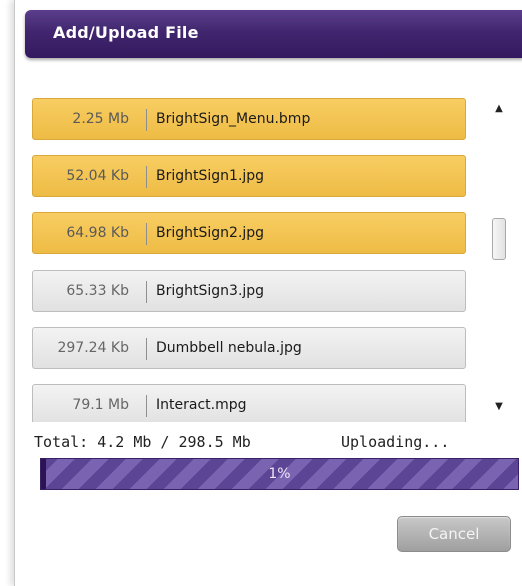 The image size is (522, 586). I want to click on scroll-up-icon: ▲, so click(499, 109).